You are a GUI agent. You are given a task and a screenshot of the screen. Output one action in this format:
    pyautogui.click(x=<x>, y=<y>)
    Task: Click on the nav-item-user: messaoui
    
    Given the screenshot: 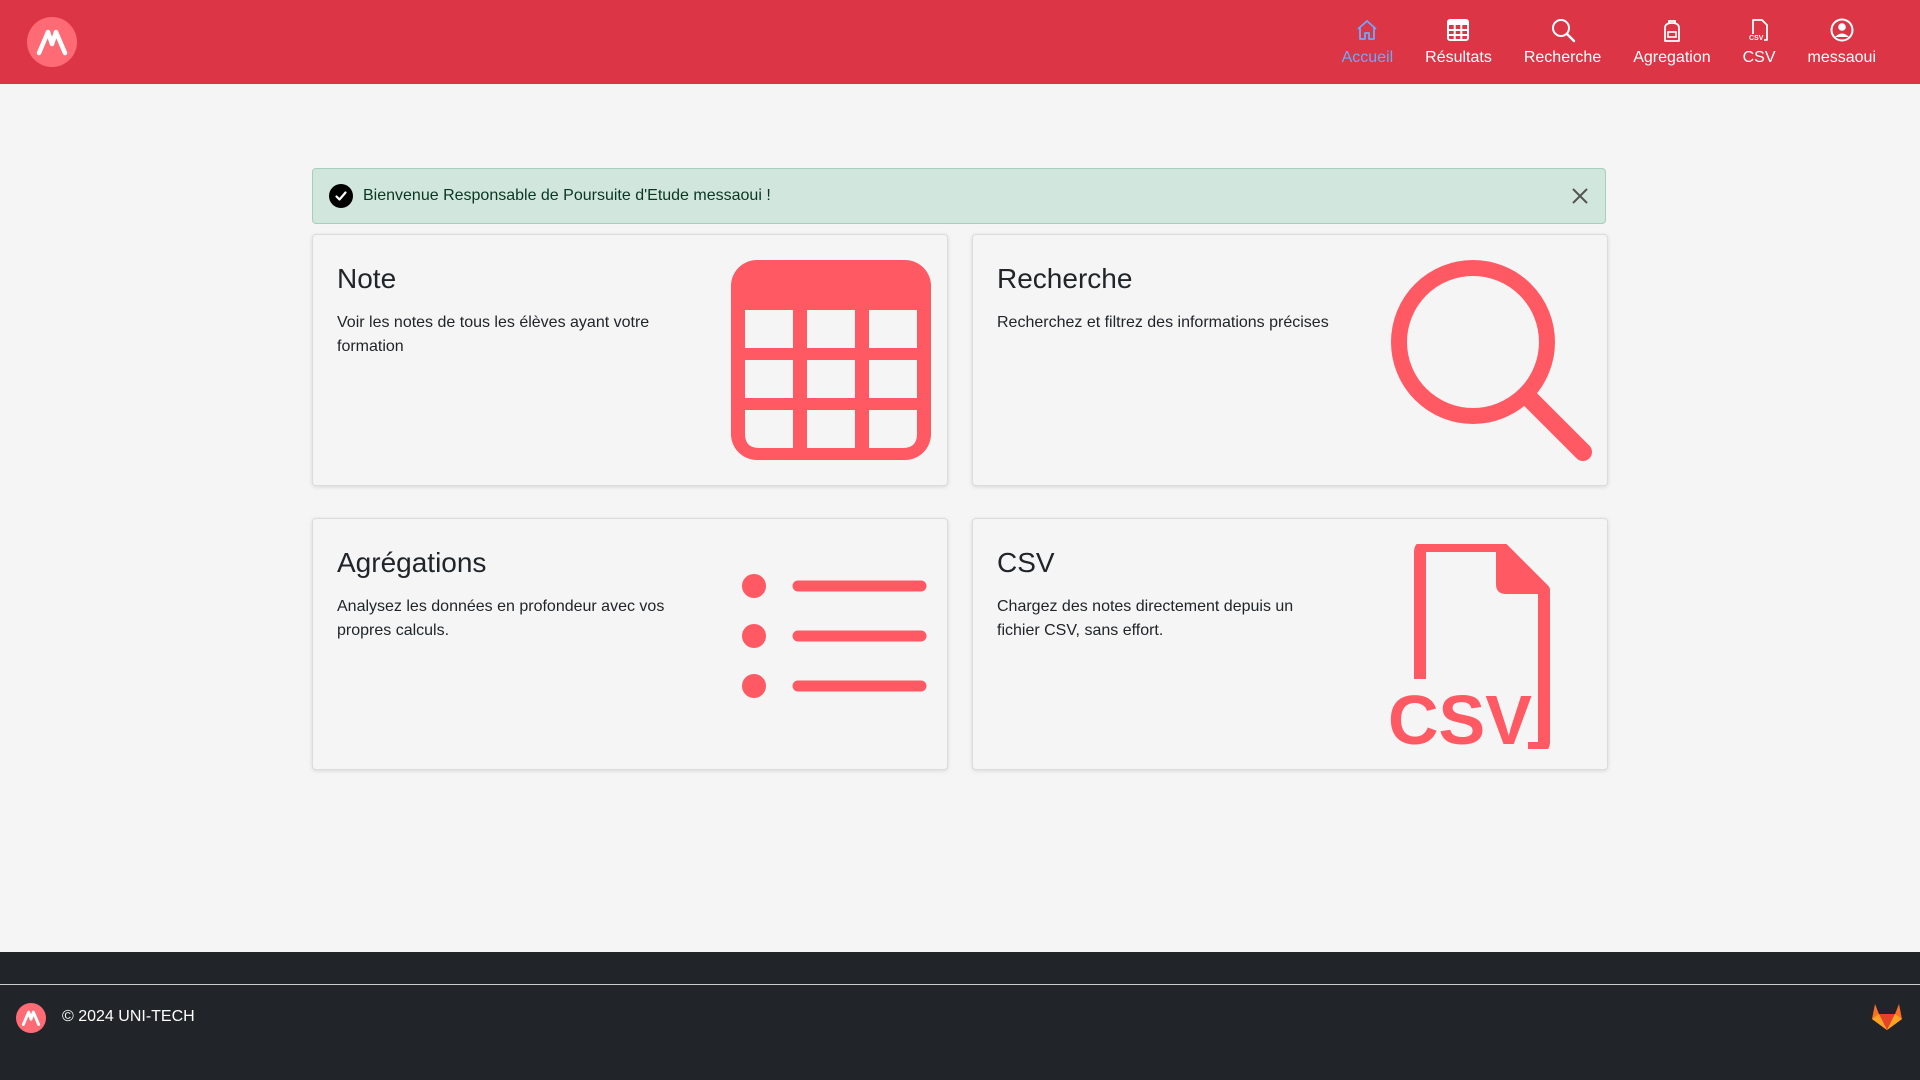 What is the action you would take?
    pyautogui.click(x=1842, y=42)
    